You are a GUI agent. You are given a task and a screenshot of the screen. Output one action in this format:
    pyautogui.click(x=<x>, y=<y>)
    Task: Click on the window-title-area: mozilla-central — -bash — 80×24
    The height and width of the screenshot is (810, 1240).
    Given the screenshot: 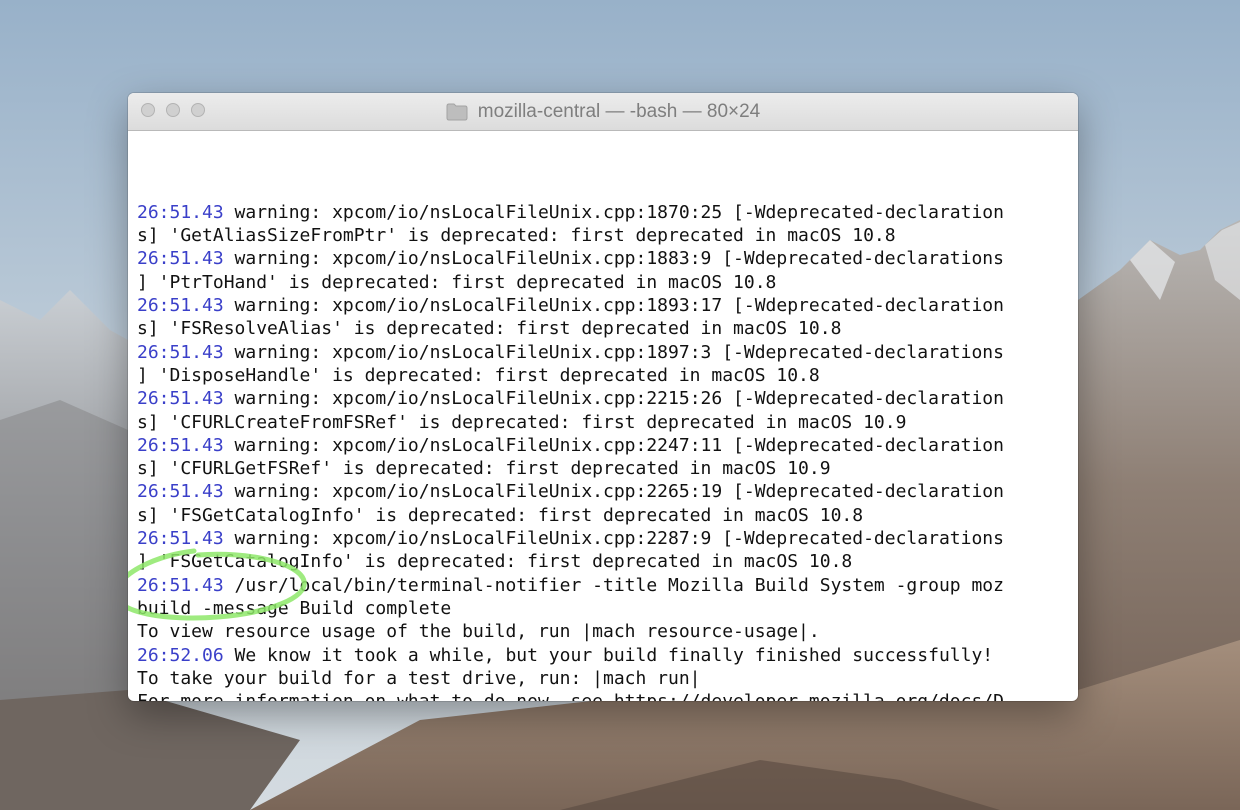 What is the action you would take?
    pyautogui.click(x=603, y=111)
    